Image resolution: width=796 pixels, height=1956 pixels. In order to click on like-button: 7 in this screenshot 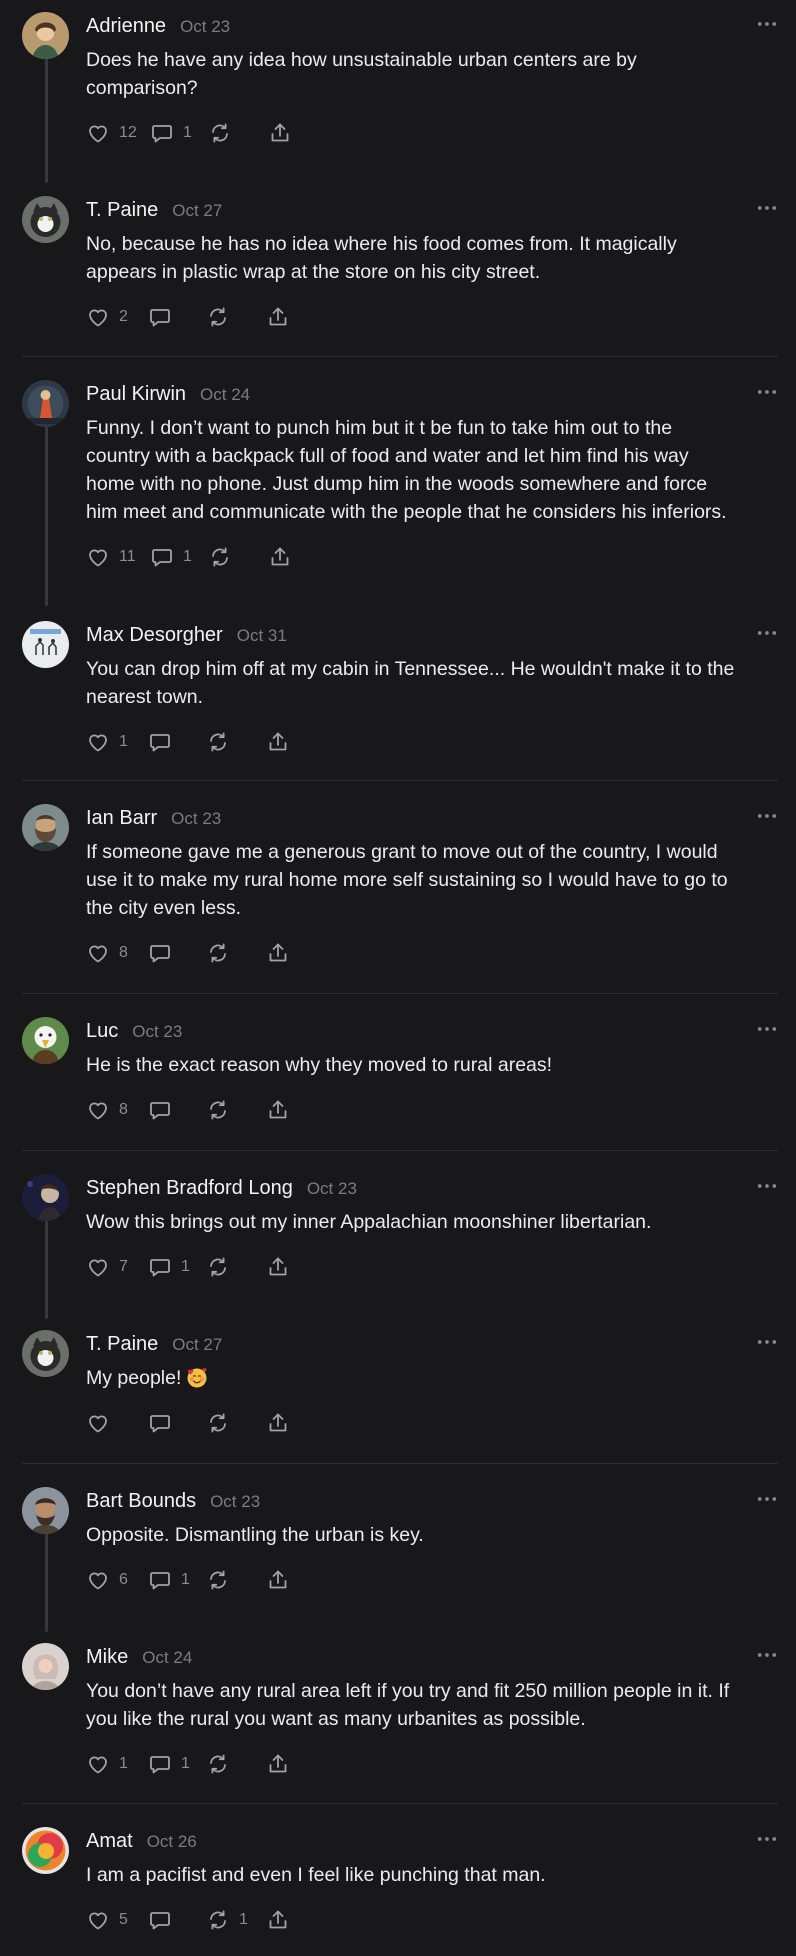, I will do `click(107, 1267)`.